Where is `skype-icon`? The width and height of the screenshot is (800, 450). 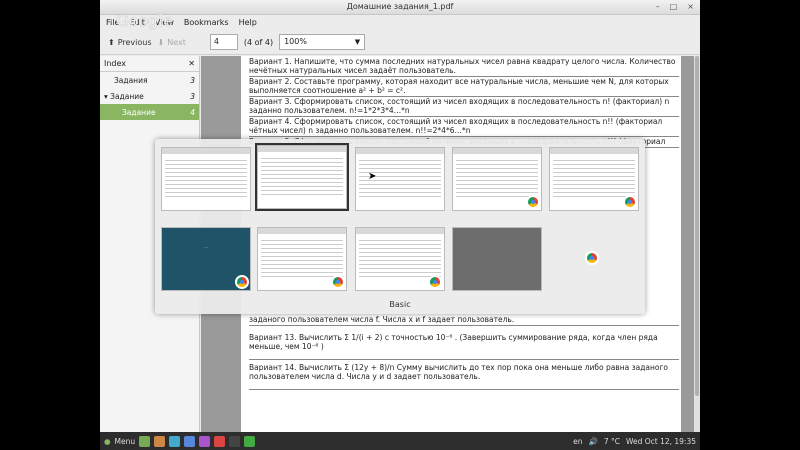 skype-icon is located at coordinates (175, 441).